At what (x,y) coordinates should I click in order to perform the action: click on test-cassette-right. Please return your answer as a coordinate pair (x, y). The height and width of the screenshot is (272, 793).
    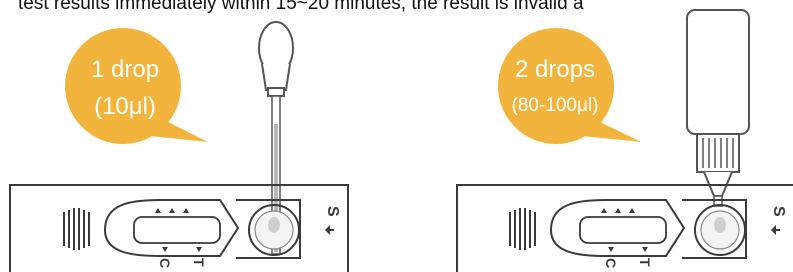
    Looking at the image, I should click on (624, 228).